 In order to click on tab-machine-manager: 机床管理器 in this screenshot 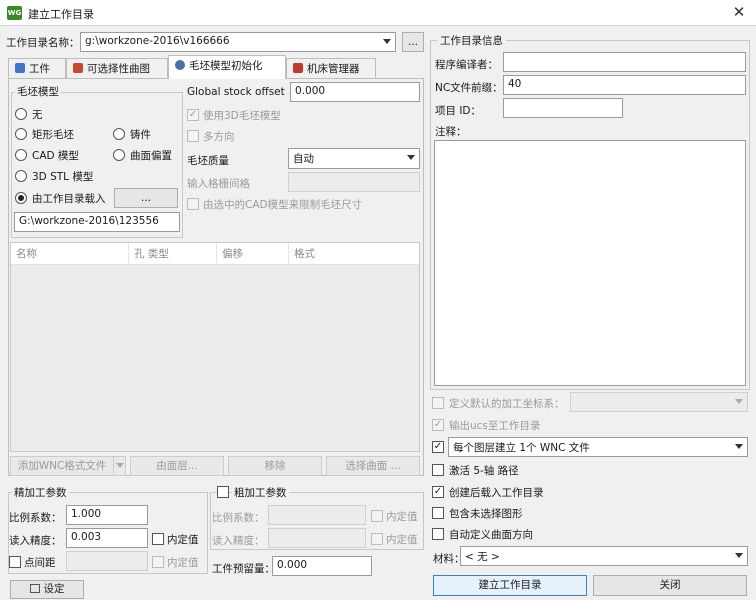, I will do `click(331, 68)`.